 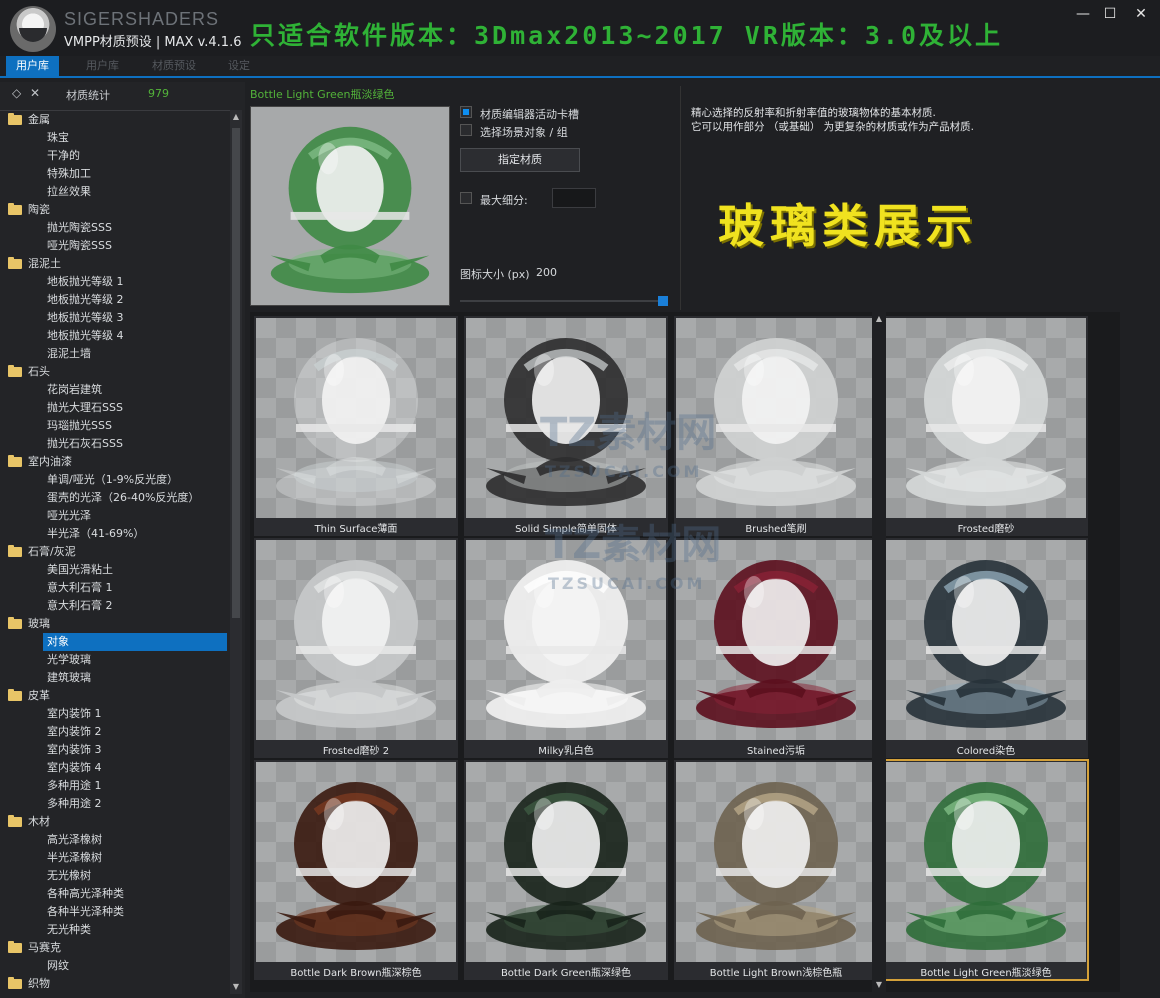 I want to click on scroll-up-icon: ▲, so click(x=236, y=117).